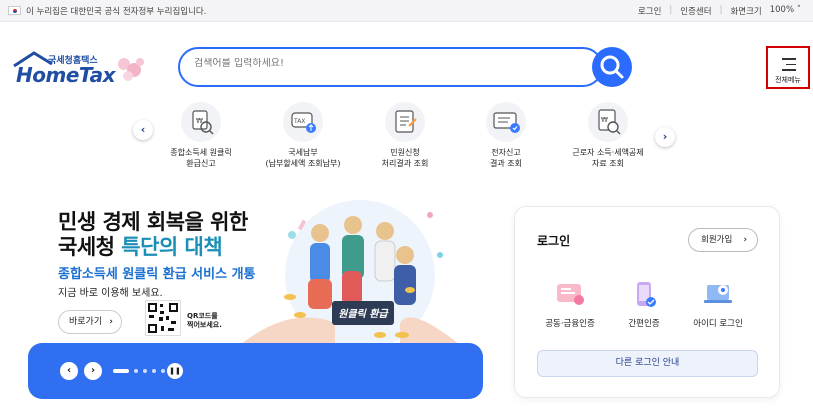 The width and height of the screenshot is (813, 419). I want to click on quick-menu-item-civil: 민원신청 처리결과 조회, so click(405, 135).